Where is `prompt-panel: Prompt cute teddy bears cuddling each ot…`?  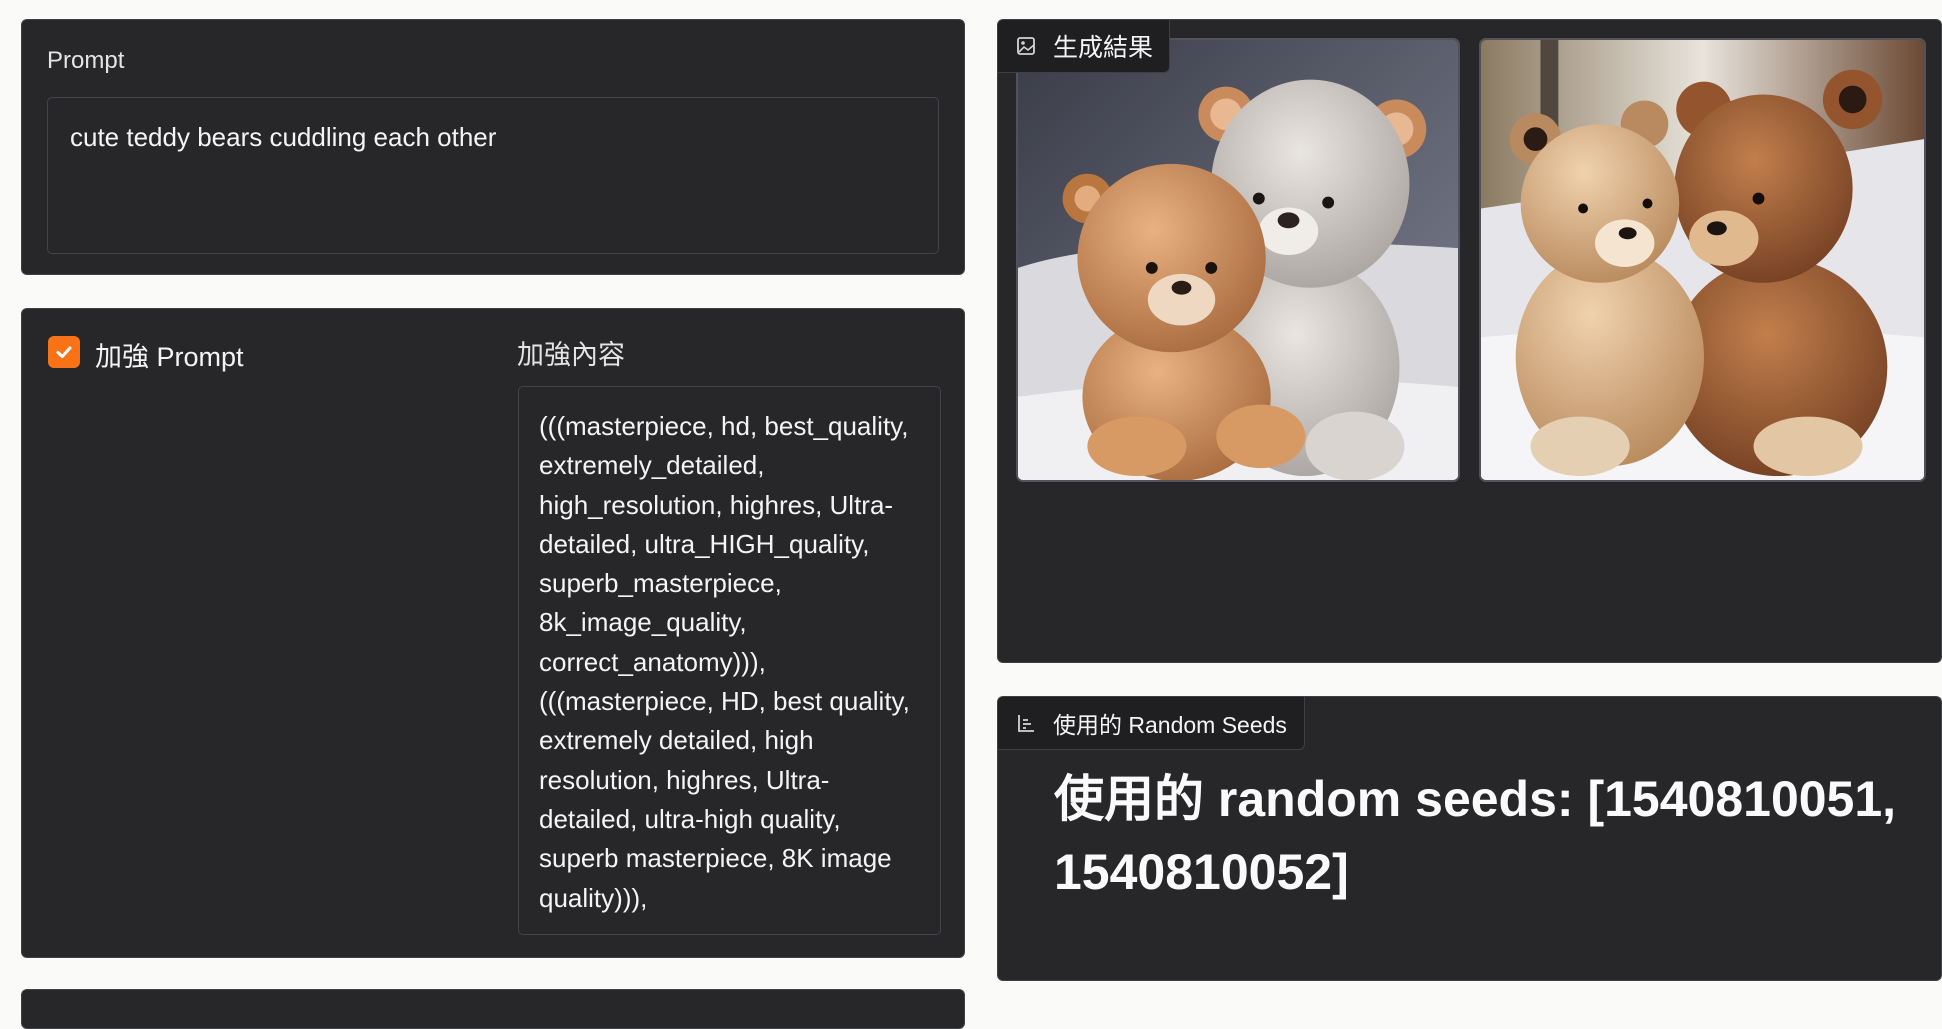
prompt-panel: Prompt cute teddy bears cuddling each ot… is located at coordinates (493, 147).